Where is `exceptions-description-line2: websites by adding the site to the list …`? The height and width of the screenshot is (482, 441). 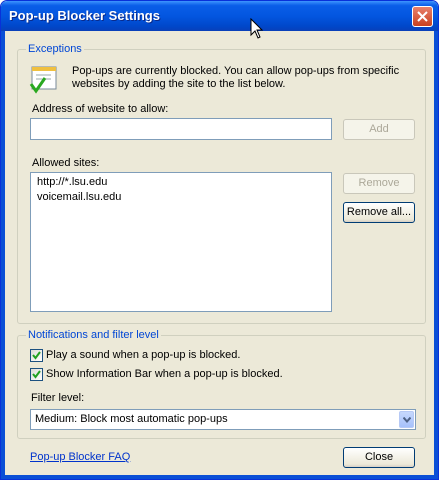 exceptions-description-line2: websites by adding the site to the list … is located at coordinates (179, 84).